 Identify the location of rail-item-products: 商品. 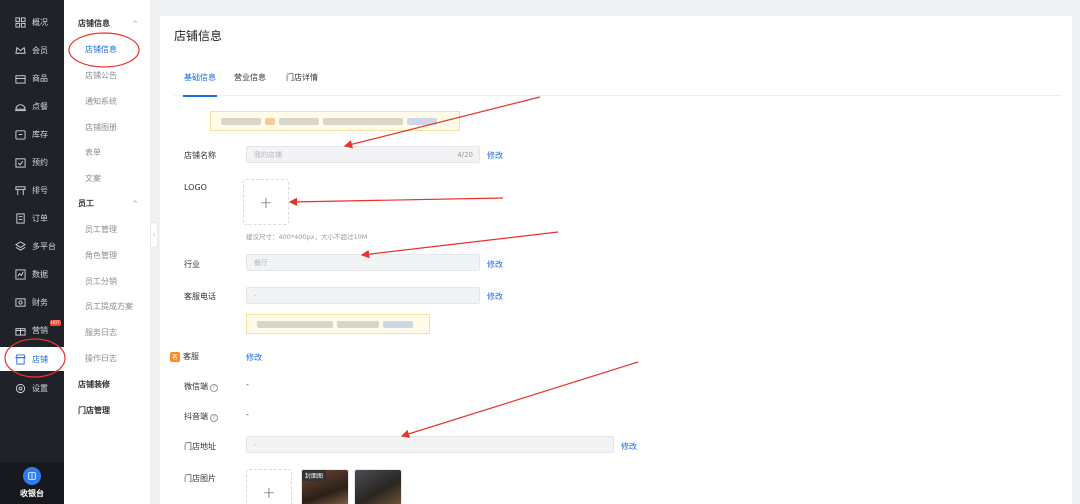
(32, 78).